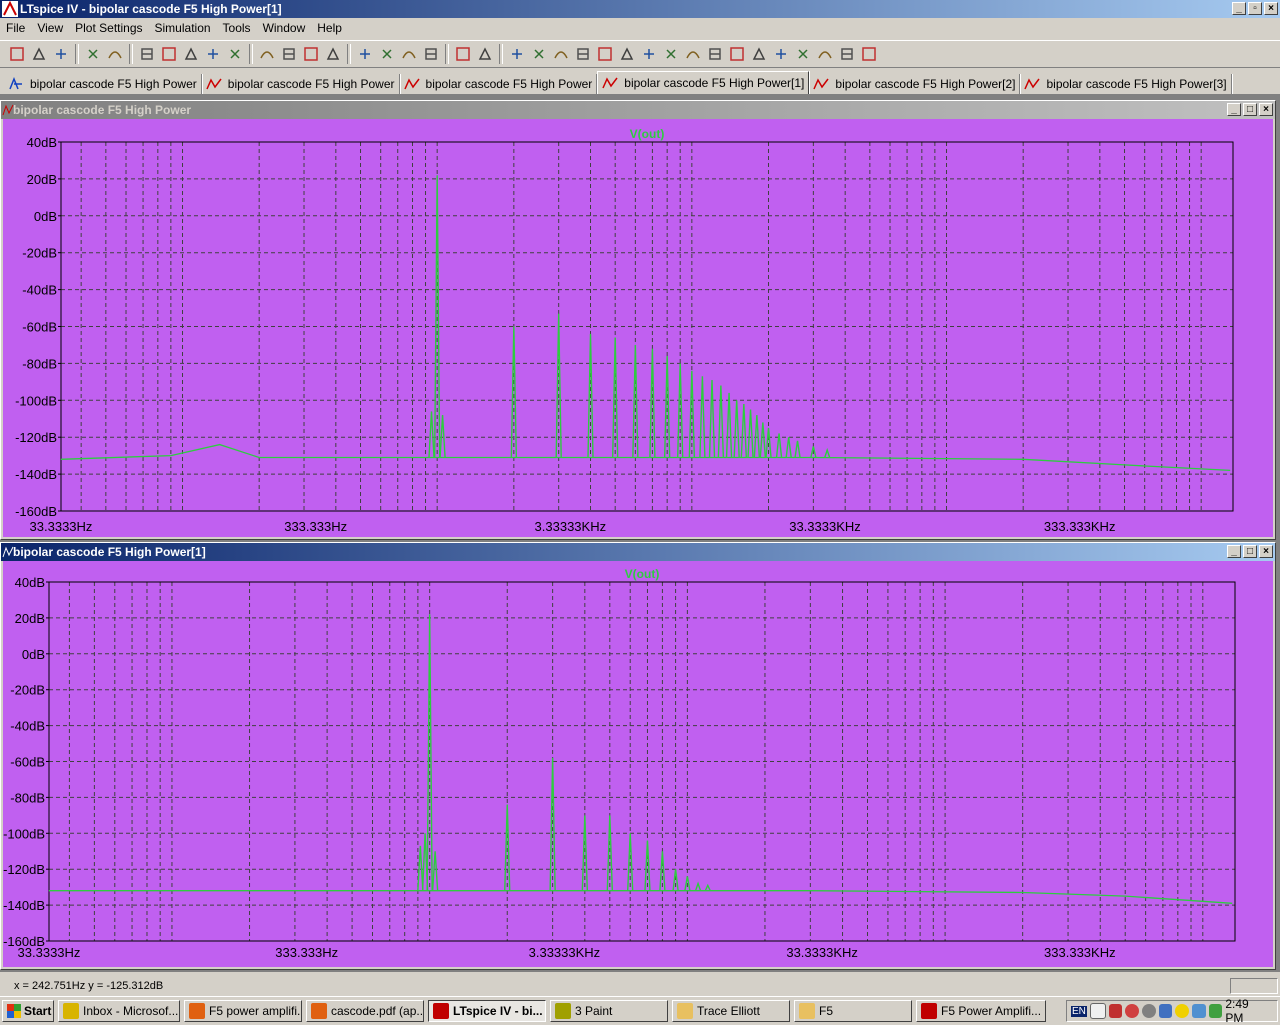  I want to click on tile-horizontal-icon, so click(311, 54).